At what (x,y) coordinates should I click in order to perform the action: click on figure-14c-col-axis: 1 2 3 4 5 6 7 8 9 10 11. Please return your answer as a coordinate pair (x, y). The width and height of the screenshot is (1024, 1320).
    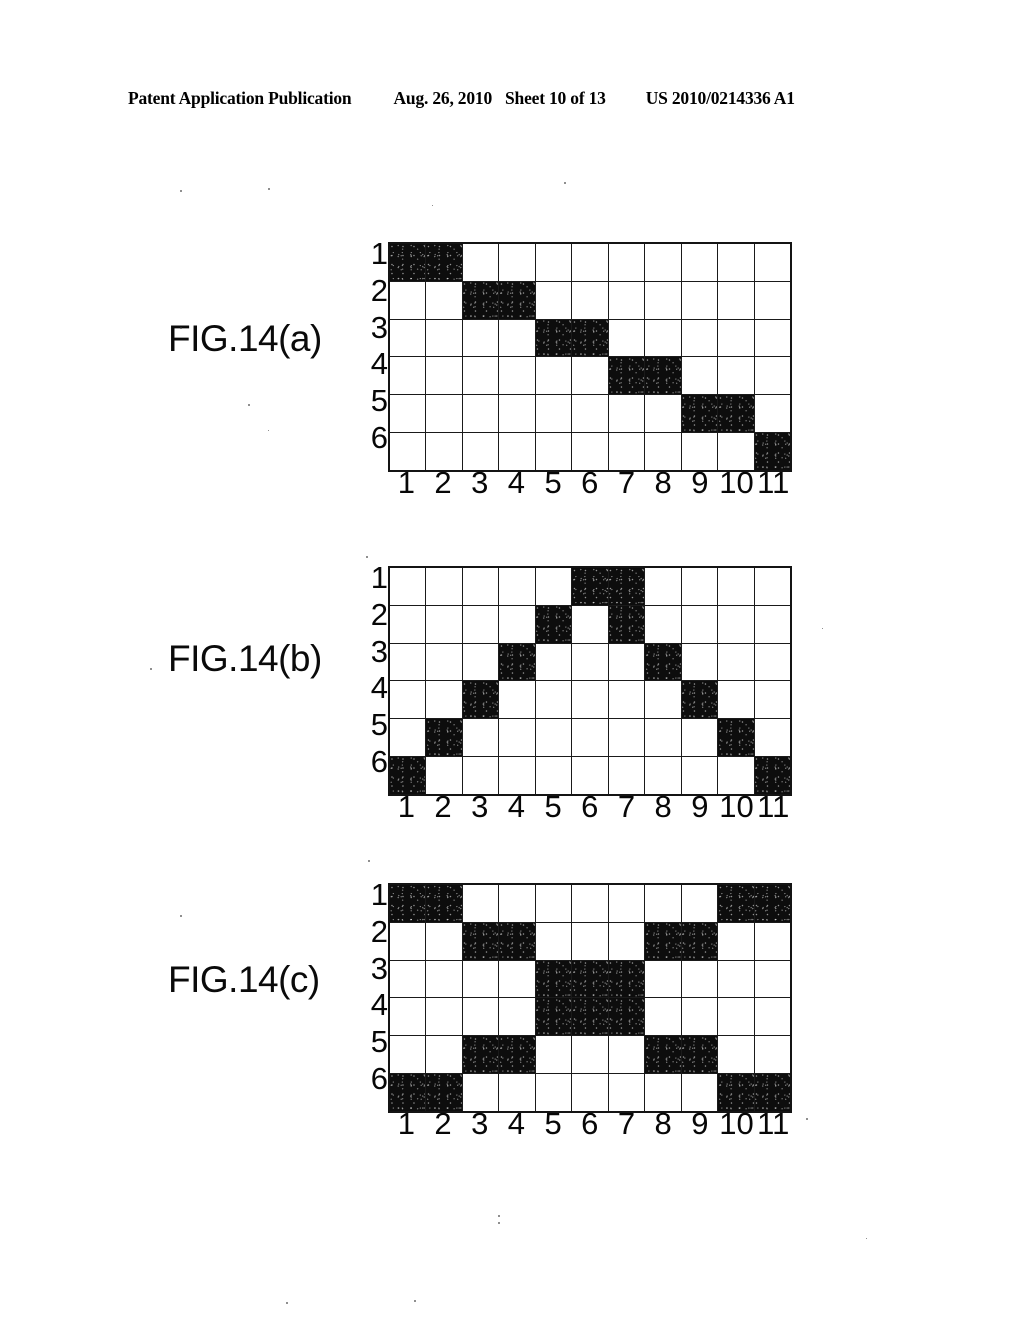
    Looking at the image, I should click on (590, 1124).